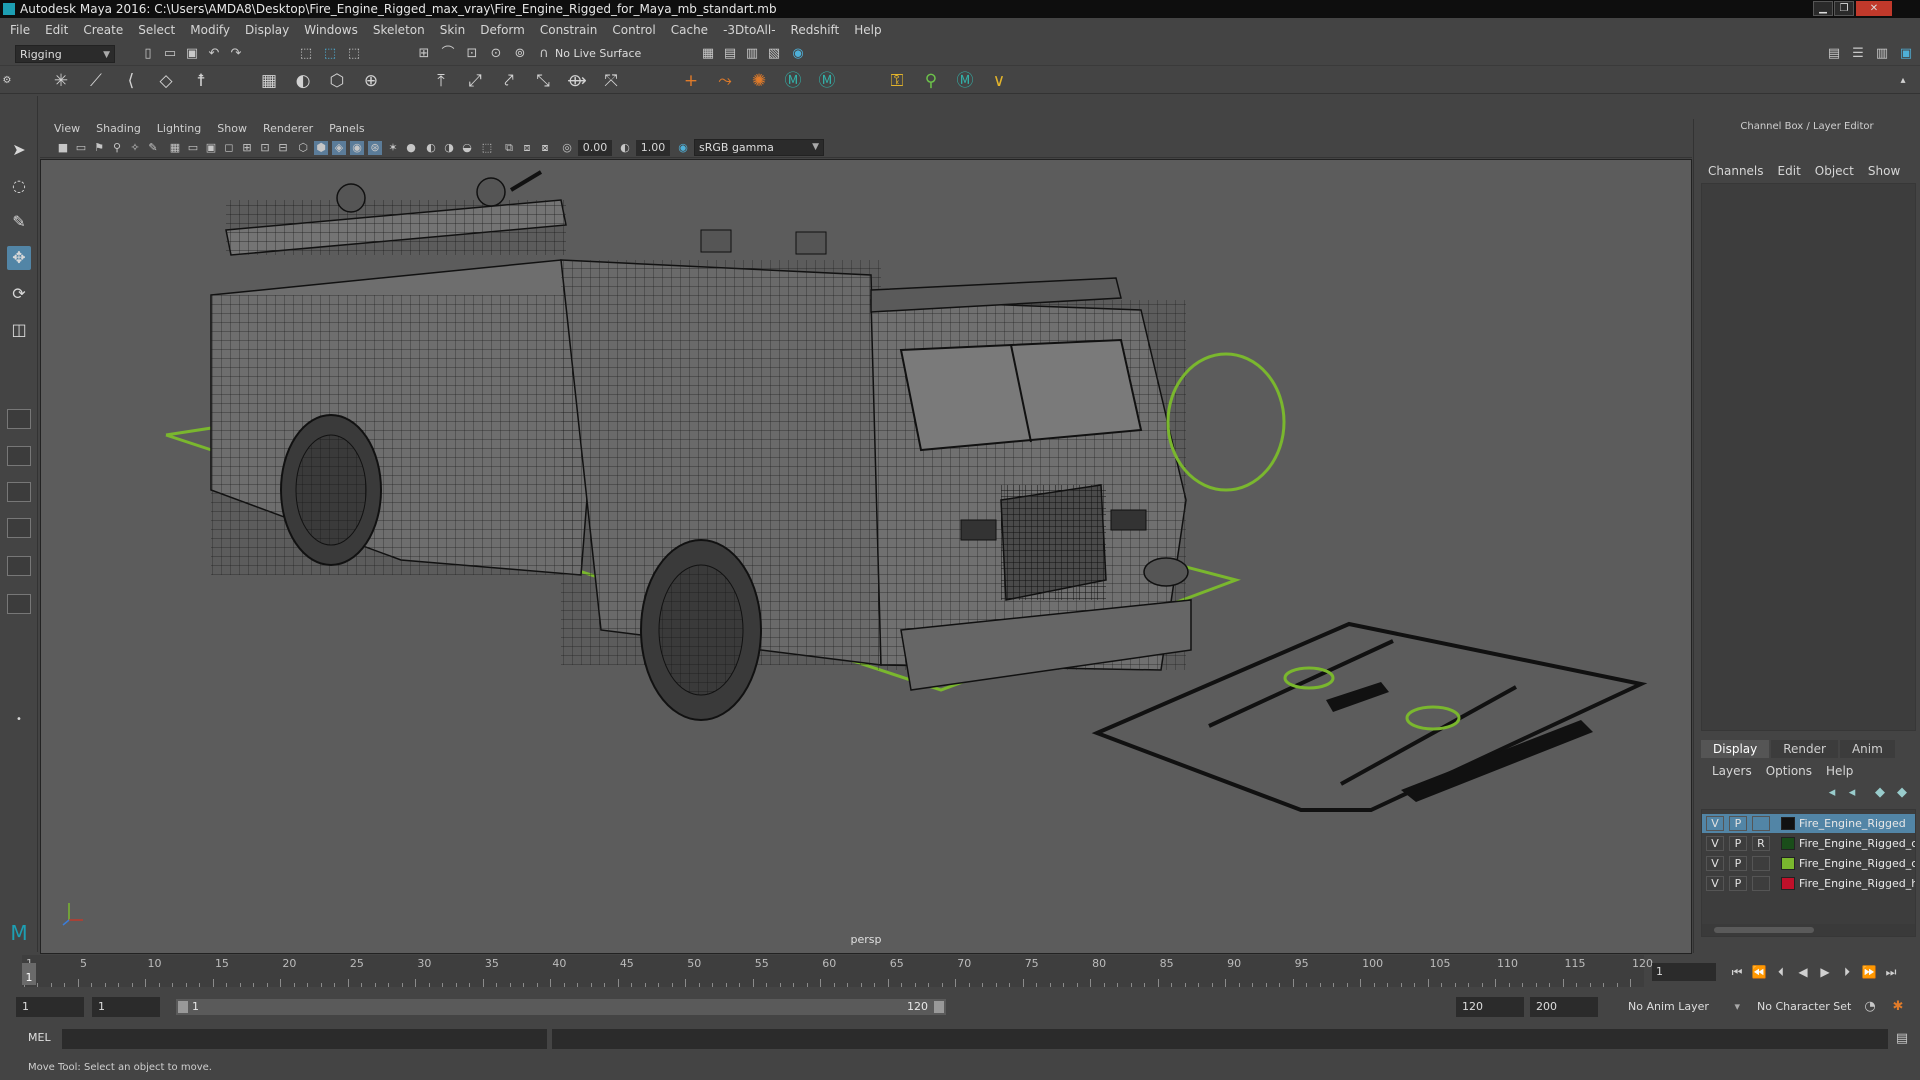  What do you see at coordinates (897, 81) in the screenshot?
I see `set-key-icon: ⚿` at bounding box center [897, 81].